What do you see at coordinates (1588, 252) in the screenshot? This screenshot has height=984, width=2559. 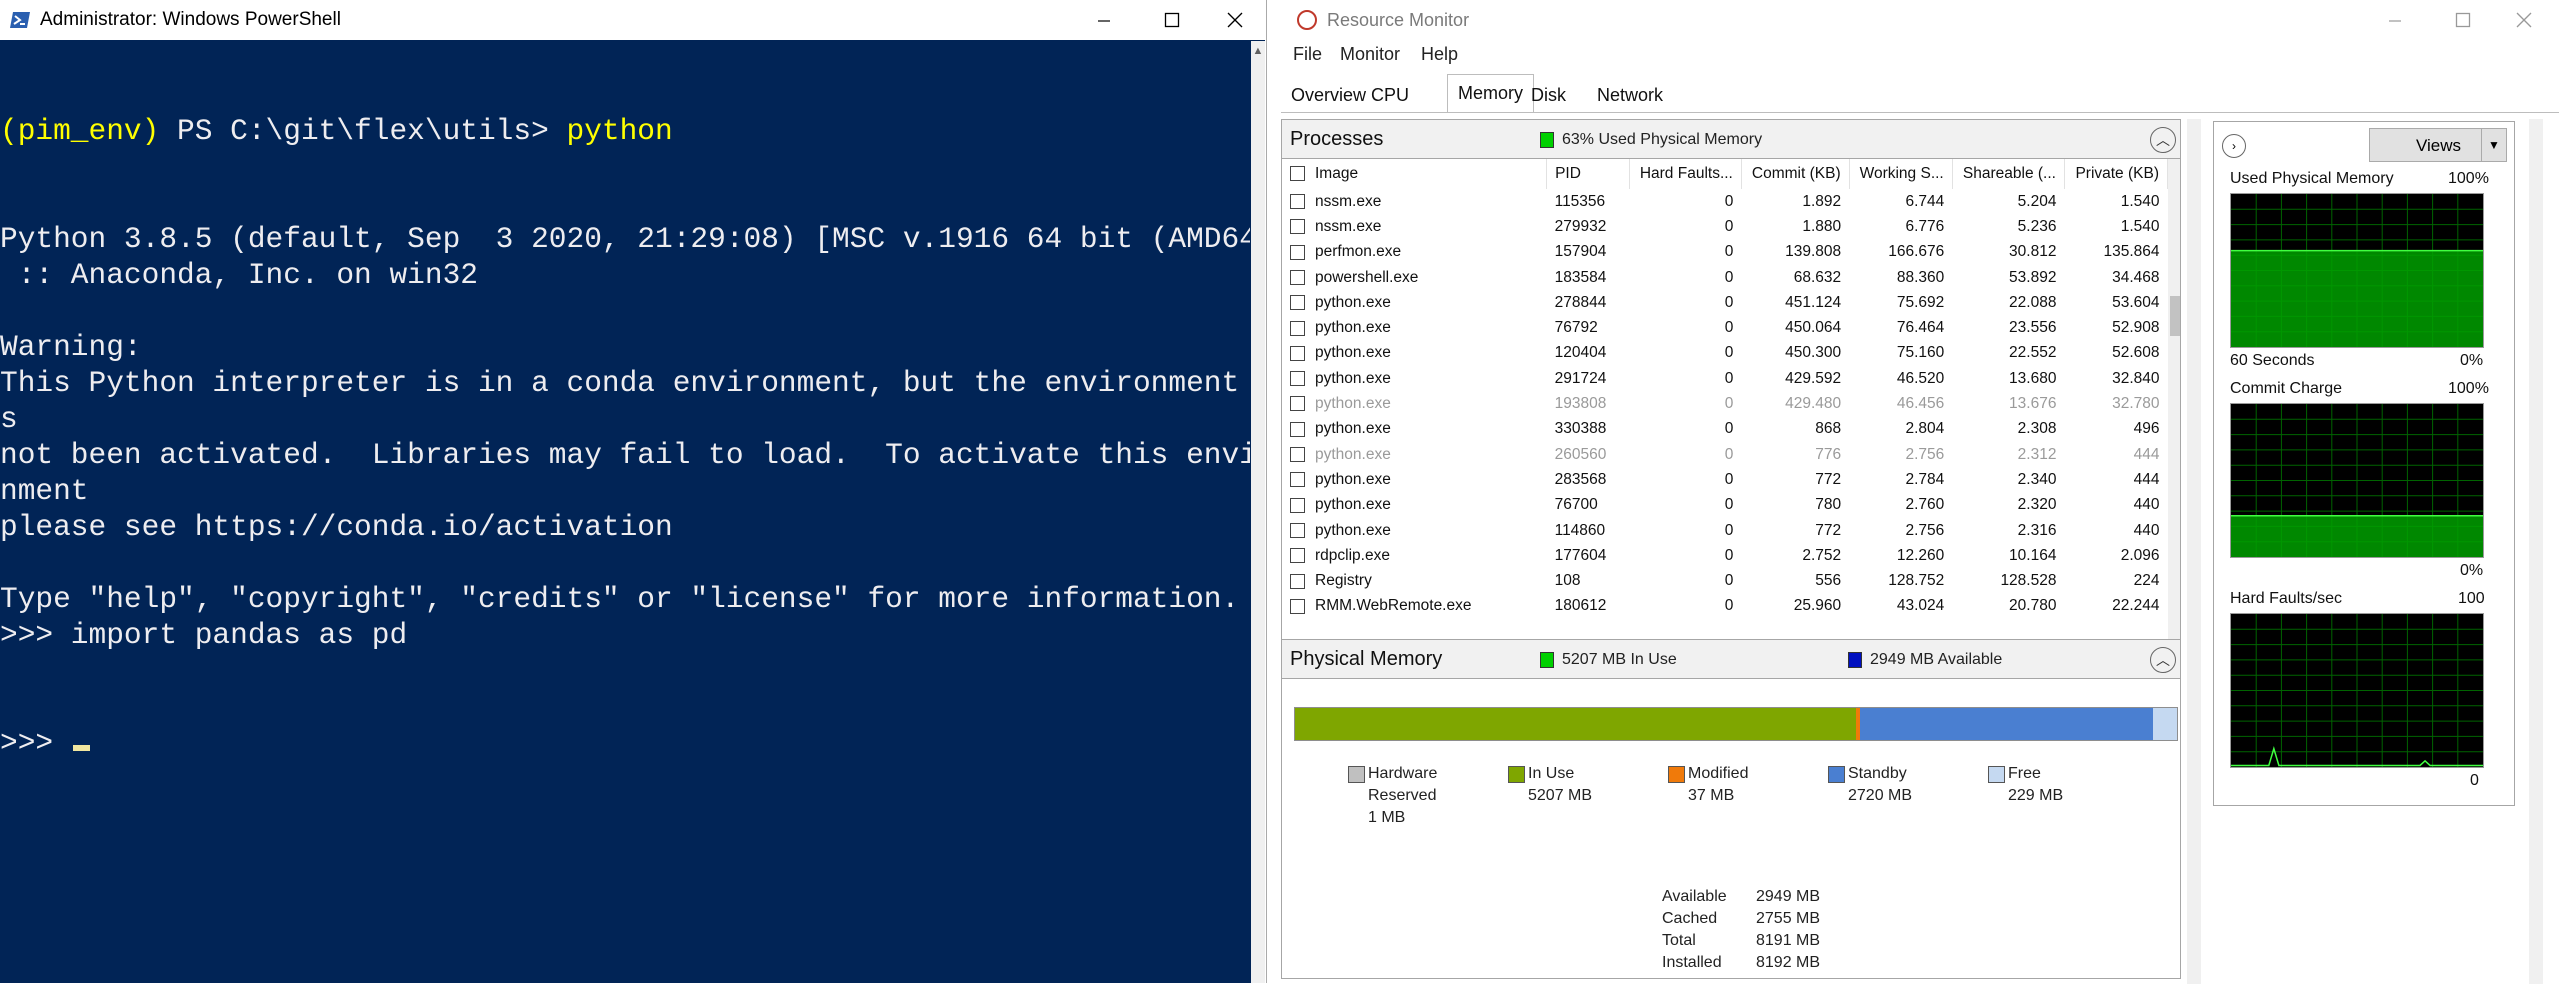 I see `cell-pid: 157904` at bounding box center [1588, 252].